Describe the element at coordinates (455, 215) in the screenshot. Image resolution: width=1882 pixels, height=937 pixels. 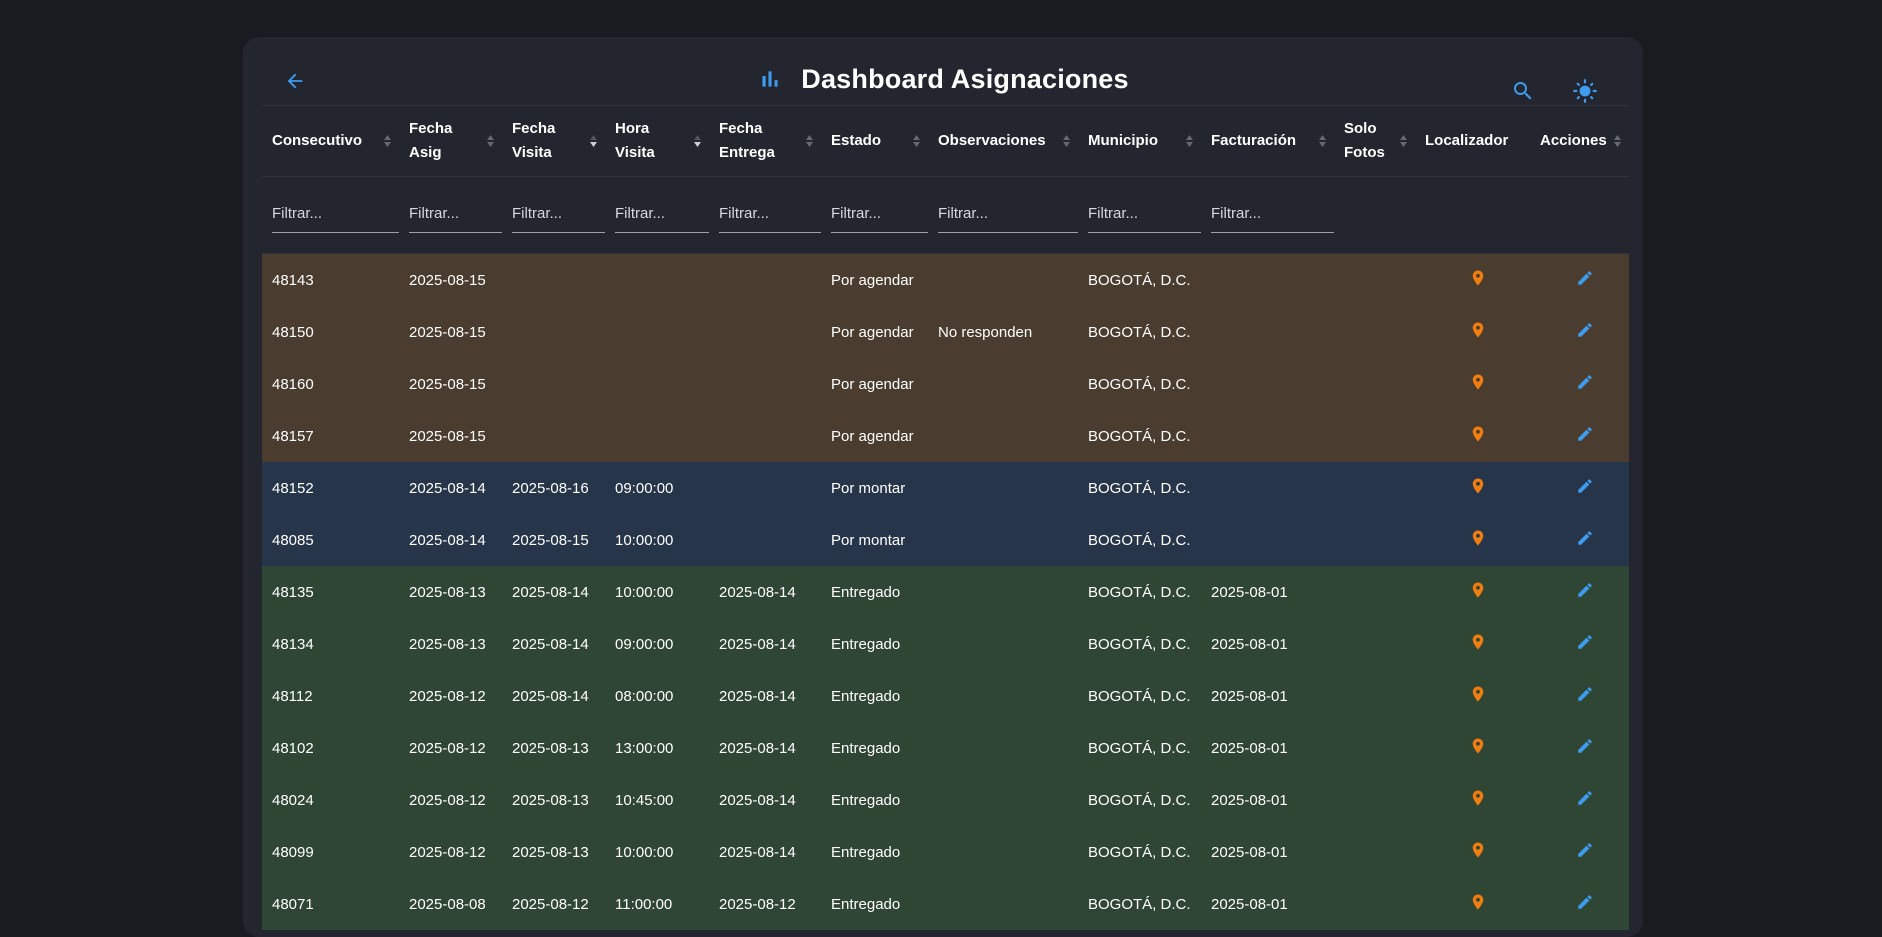
I see `filter-input-fecha-asig` at that location.